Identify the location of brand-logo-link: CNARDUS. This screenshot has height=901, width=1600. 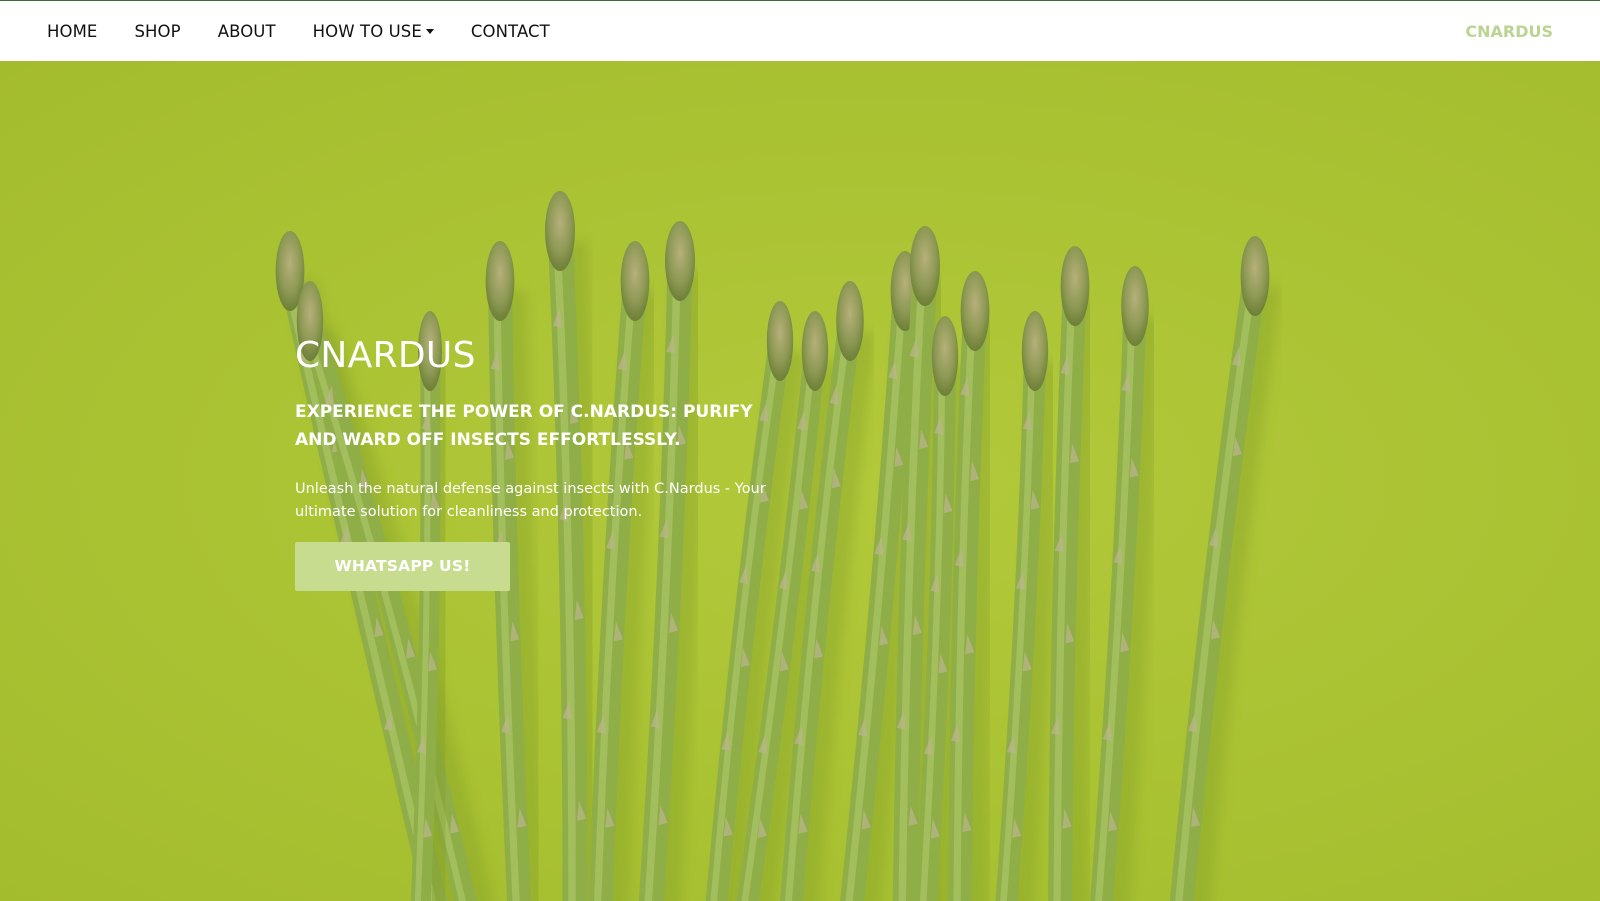
(1509, 31).